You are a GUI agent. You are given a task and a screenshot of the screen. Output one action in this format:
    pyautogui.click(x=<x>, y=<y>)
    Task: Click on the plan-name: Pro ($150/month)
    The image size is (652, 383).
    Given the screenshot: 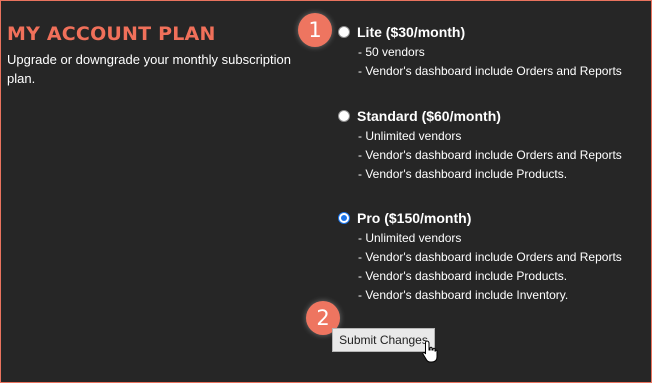 What is the action you would take?
    pyautogui.click(x=414, y=218)
    